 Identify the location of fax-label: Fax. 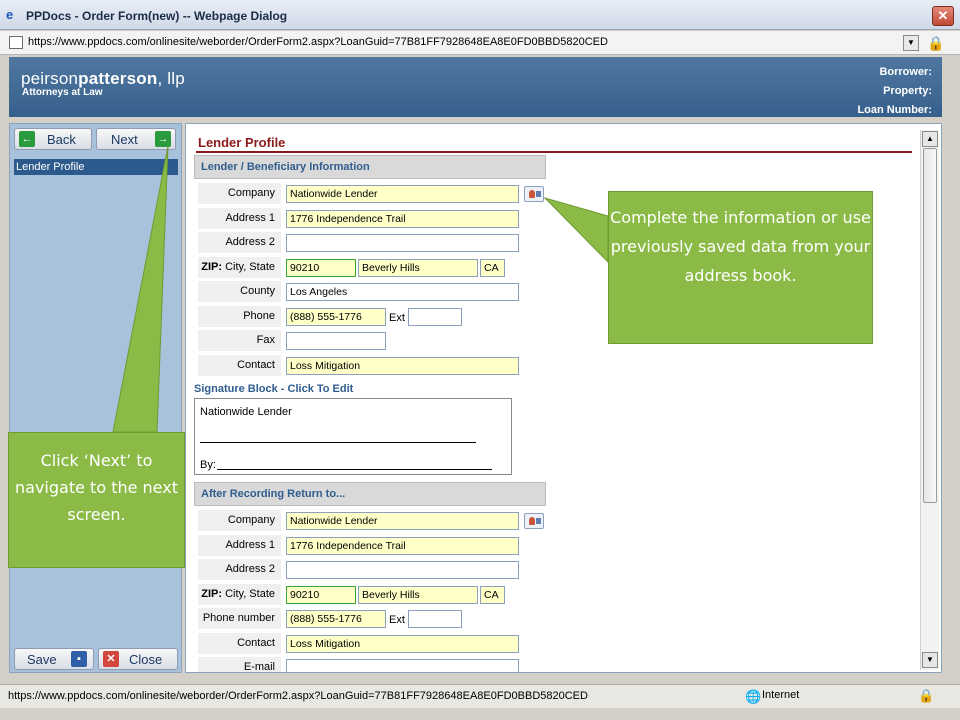
(239, 340).